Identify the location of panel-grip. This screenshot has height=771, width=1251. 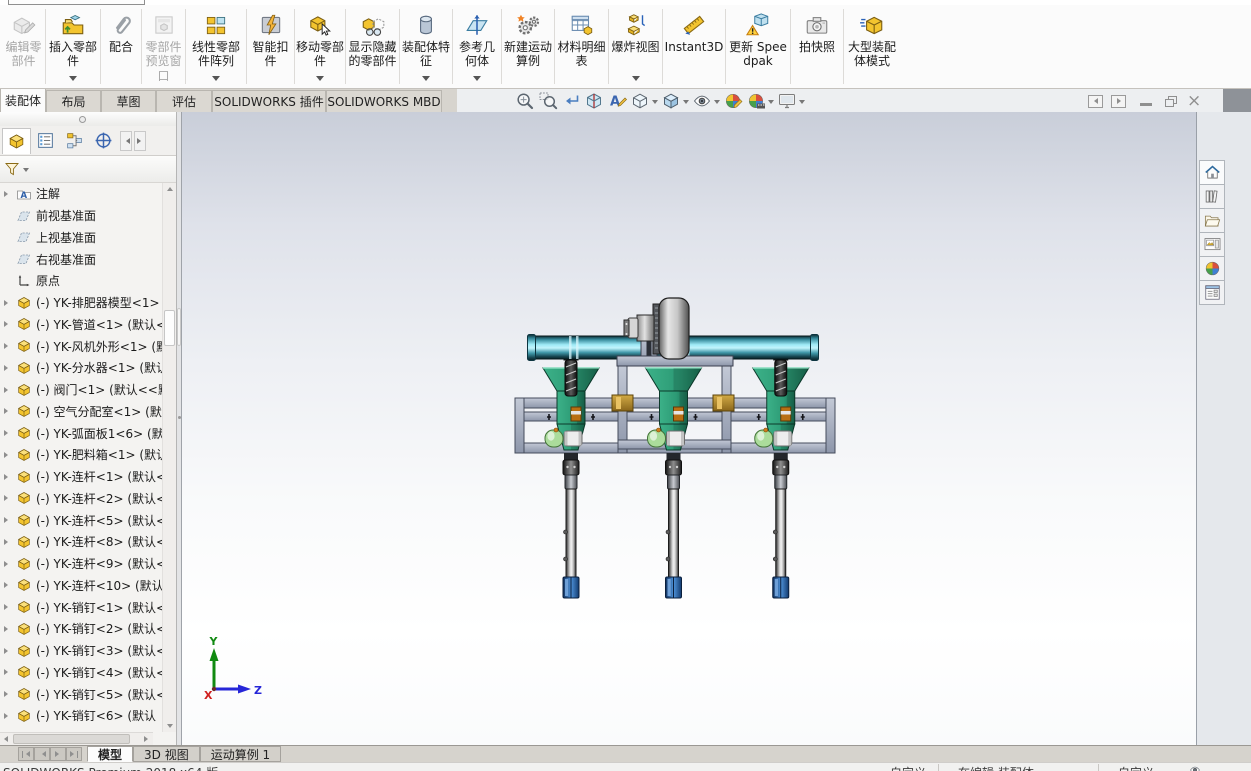
(88, 119).